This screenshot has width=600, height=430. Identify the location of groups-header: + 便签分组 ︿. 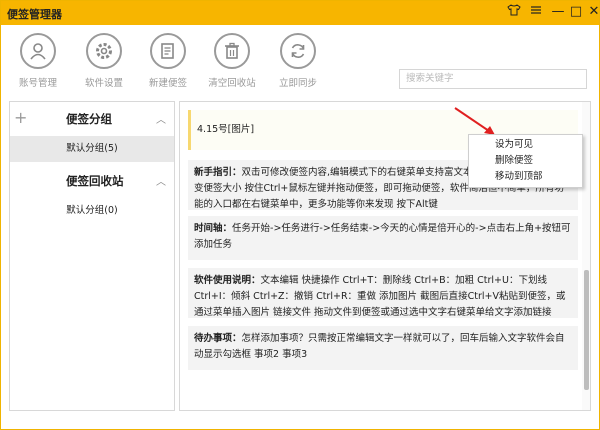
(92, 118).